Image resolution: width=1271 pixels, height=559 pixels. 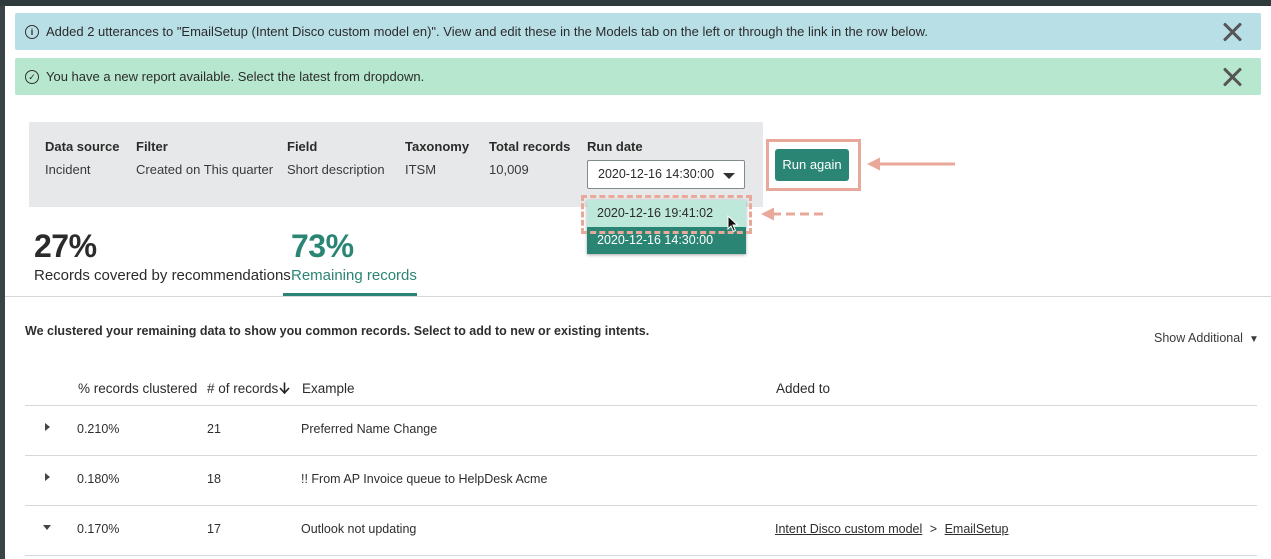 I want to click on field-value: Short description, so click(x=336, y=169).